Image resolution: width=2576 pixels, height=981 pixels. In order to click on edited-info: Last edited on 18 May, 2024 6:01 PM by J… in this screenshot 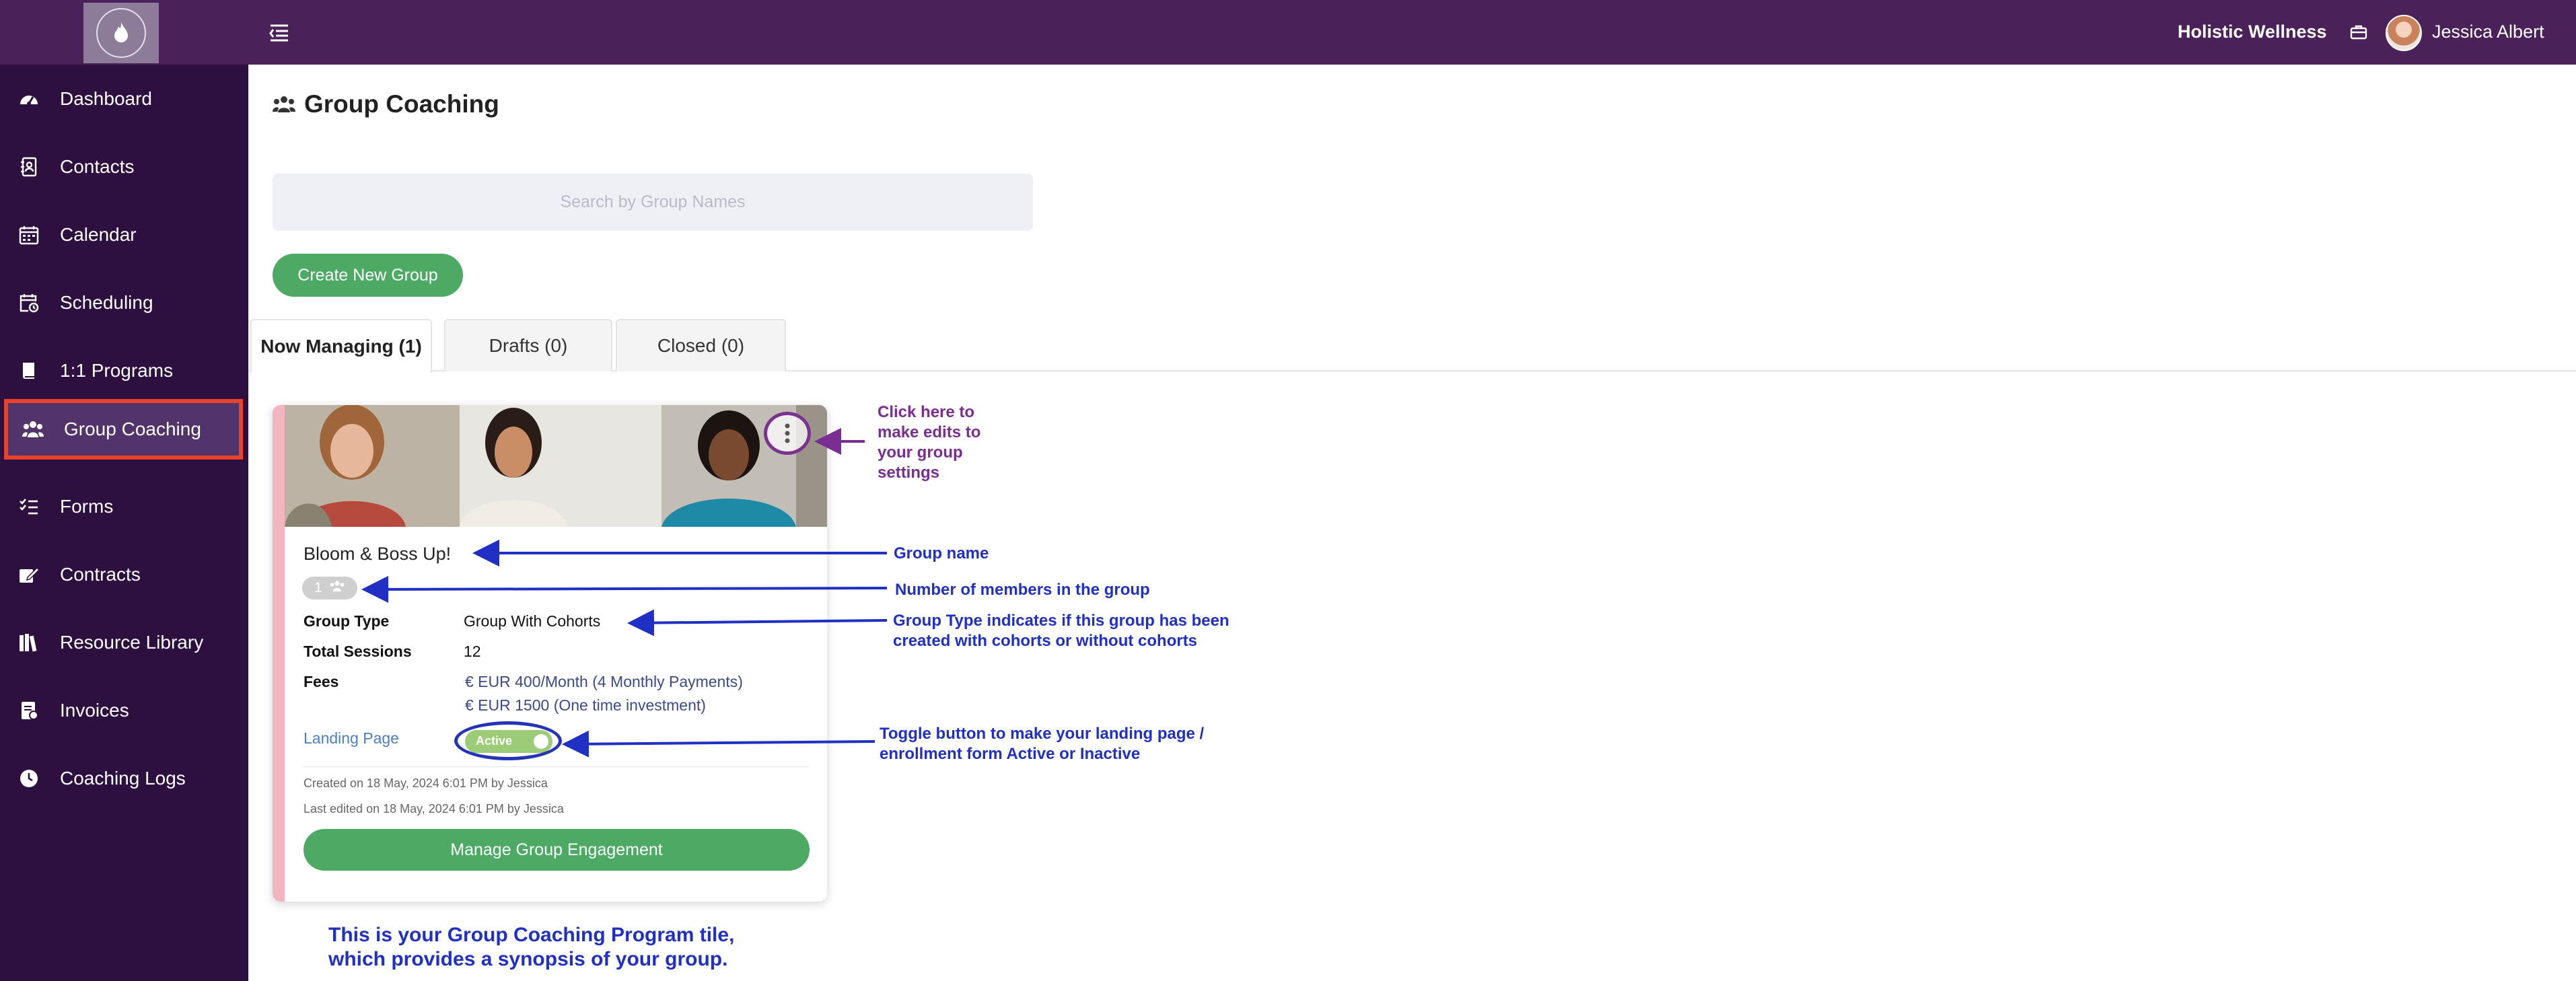, I will do `click(433, 808)`.